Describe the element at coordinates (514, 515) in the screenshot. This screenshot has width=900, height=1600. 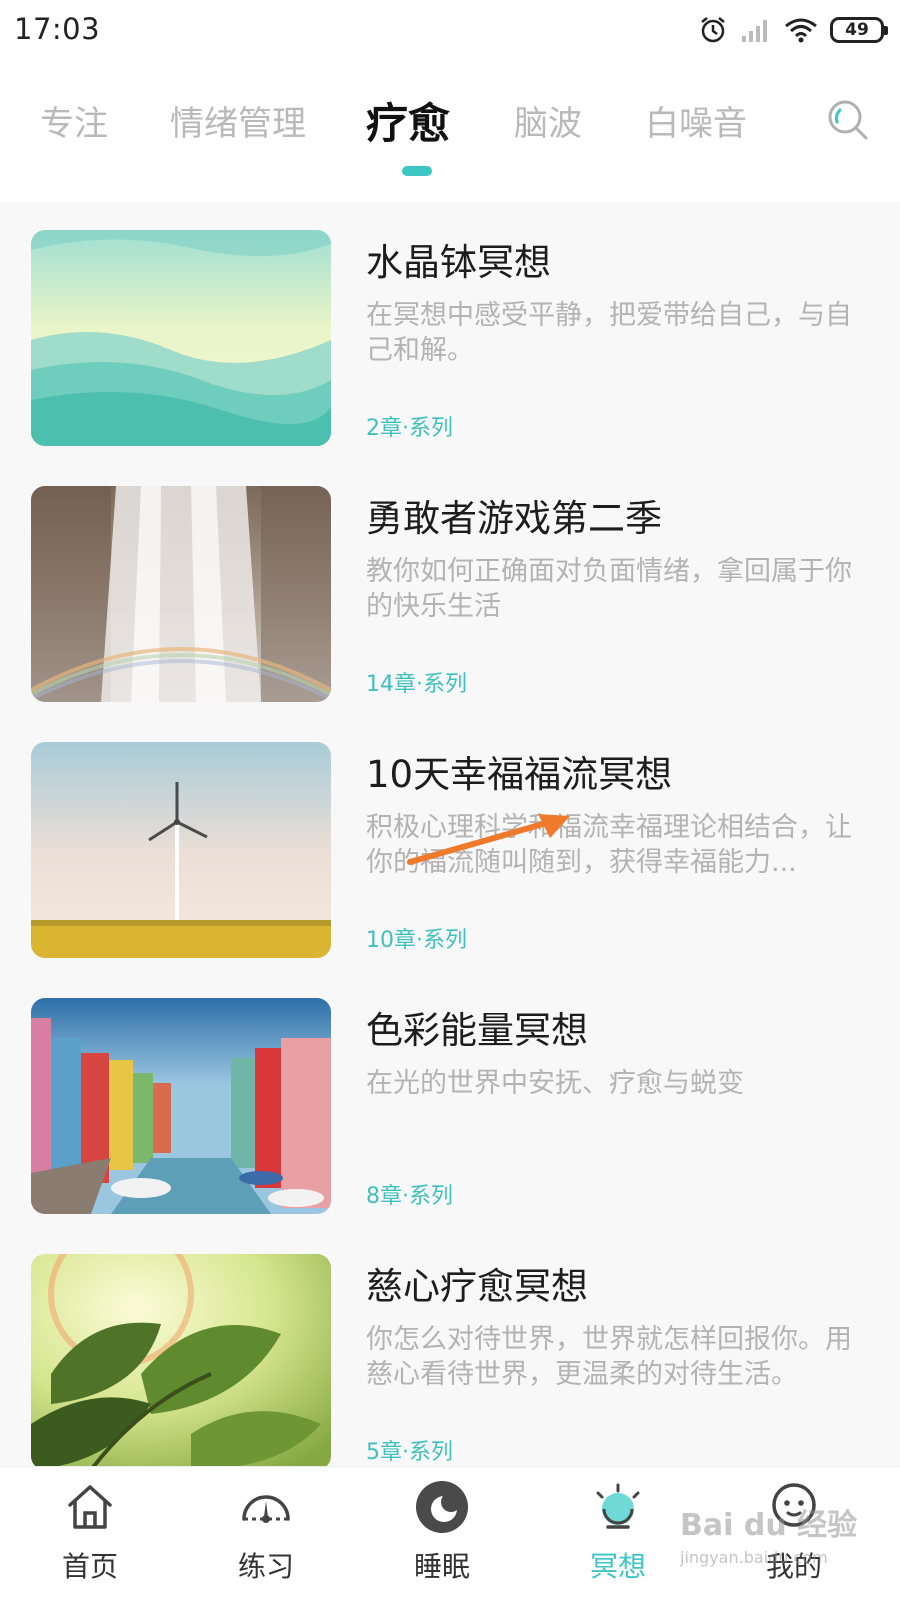
I see `course-title: 勇敢者游戏第二季` at that location.